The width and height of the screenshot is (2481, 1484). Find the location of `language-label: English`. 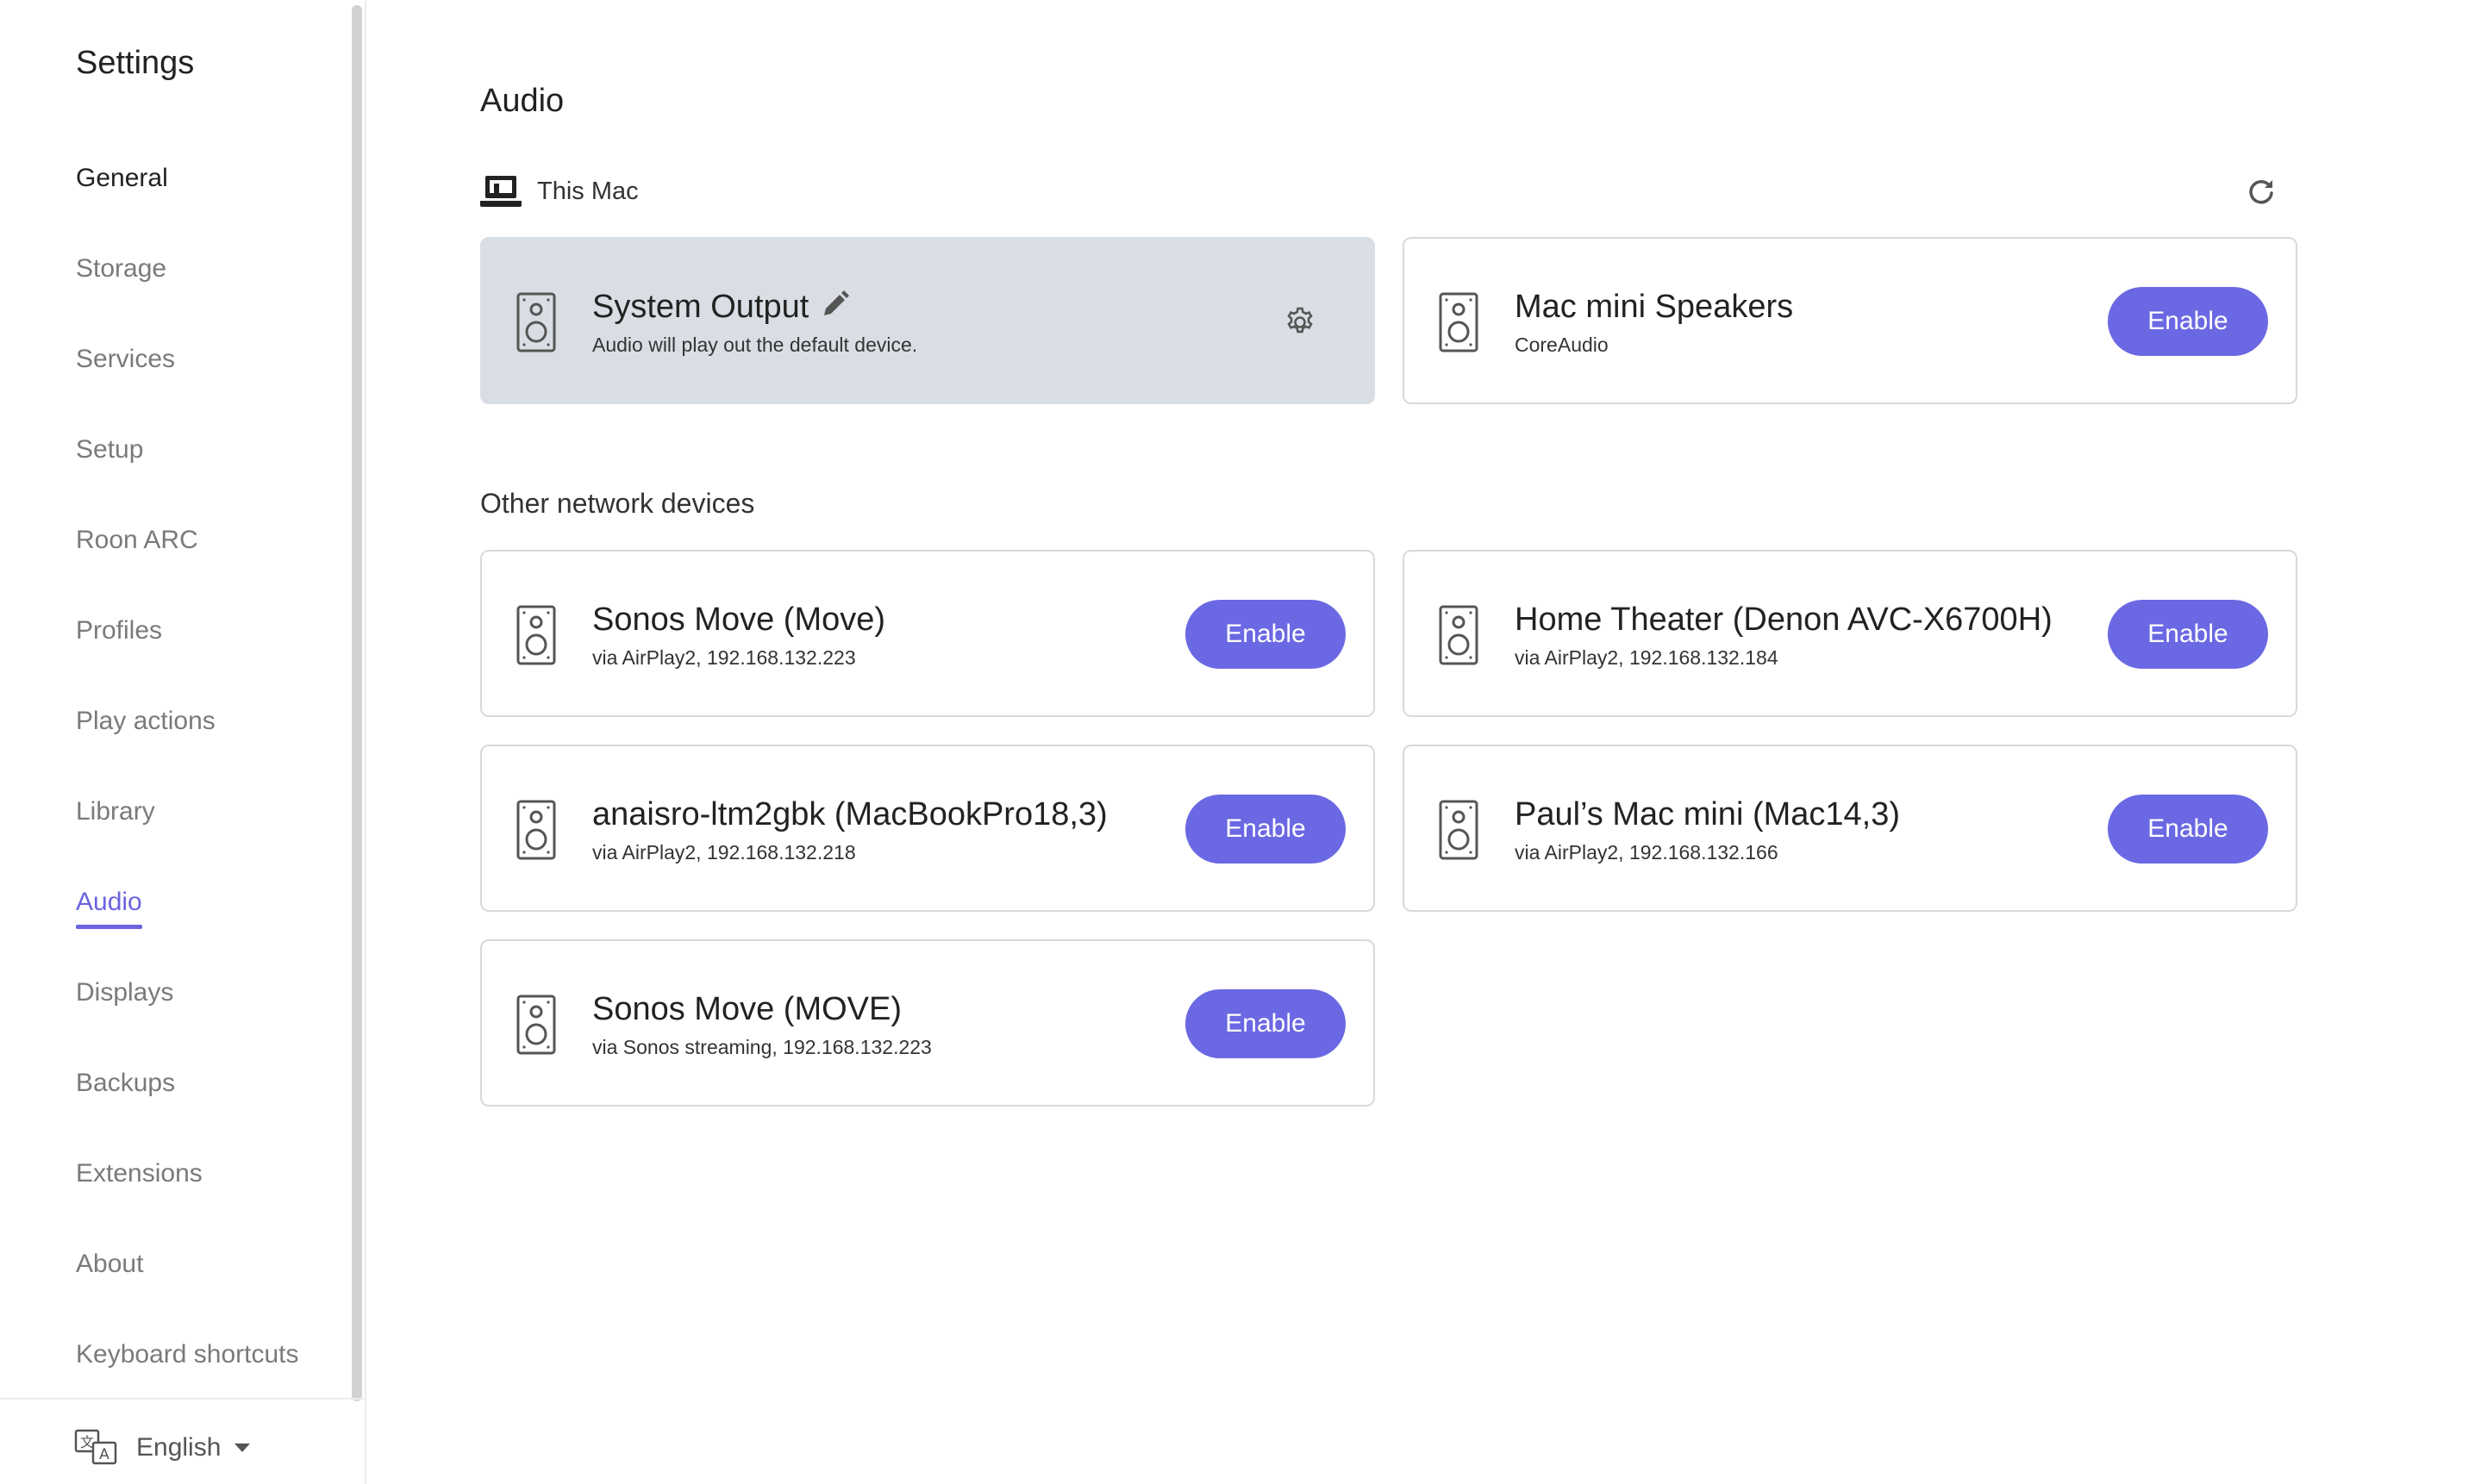

language-label: English is located at coordinates (179, 1447).